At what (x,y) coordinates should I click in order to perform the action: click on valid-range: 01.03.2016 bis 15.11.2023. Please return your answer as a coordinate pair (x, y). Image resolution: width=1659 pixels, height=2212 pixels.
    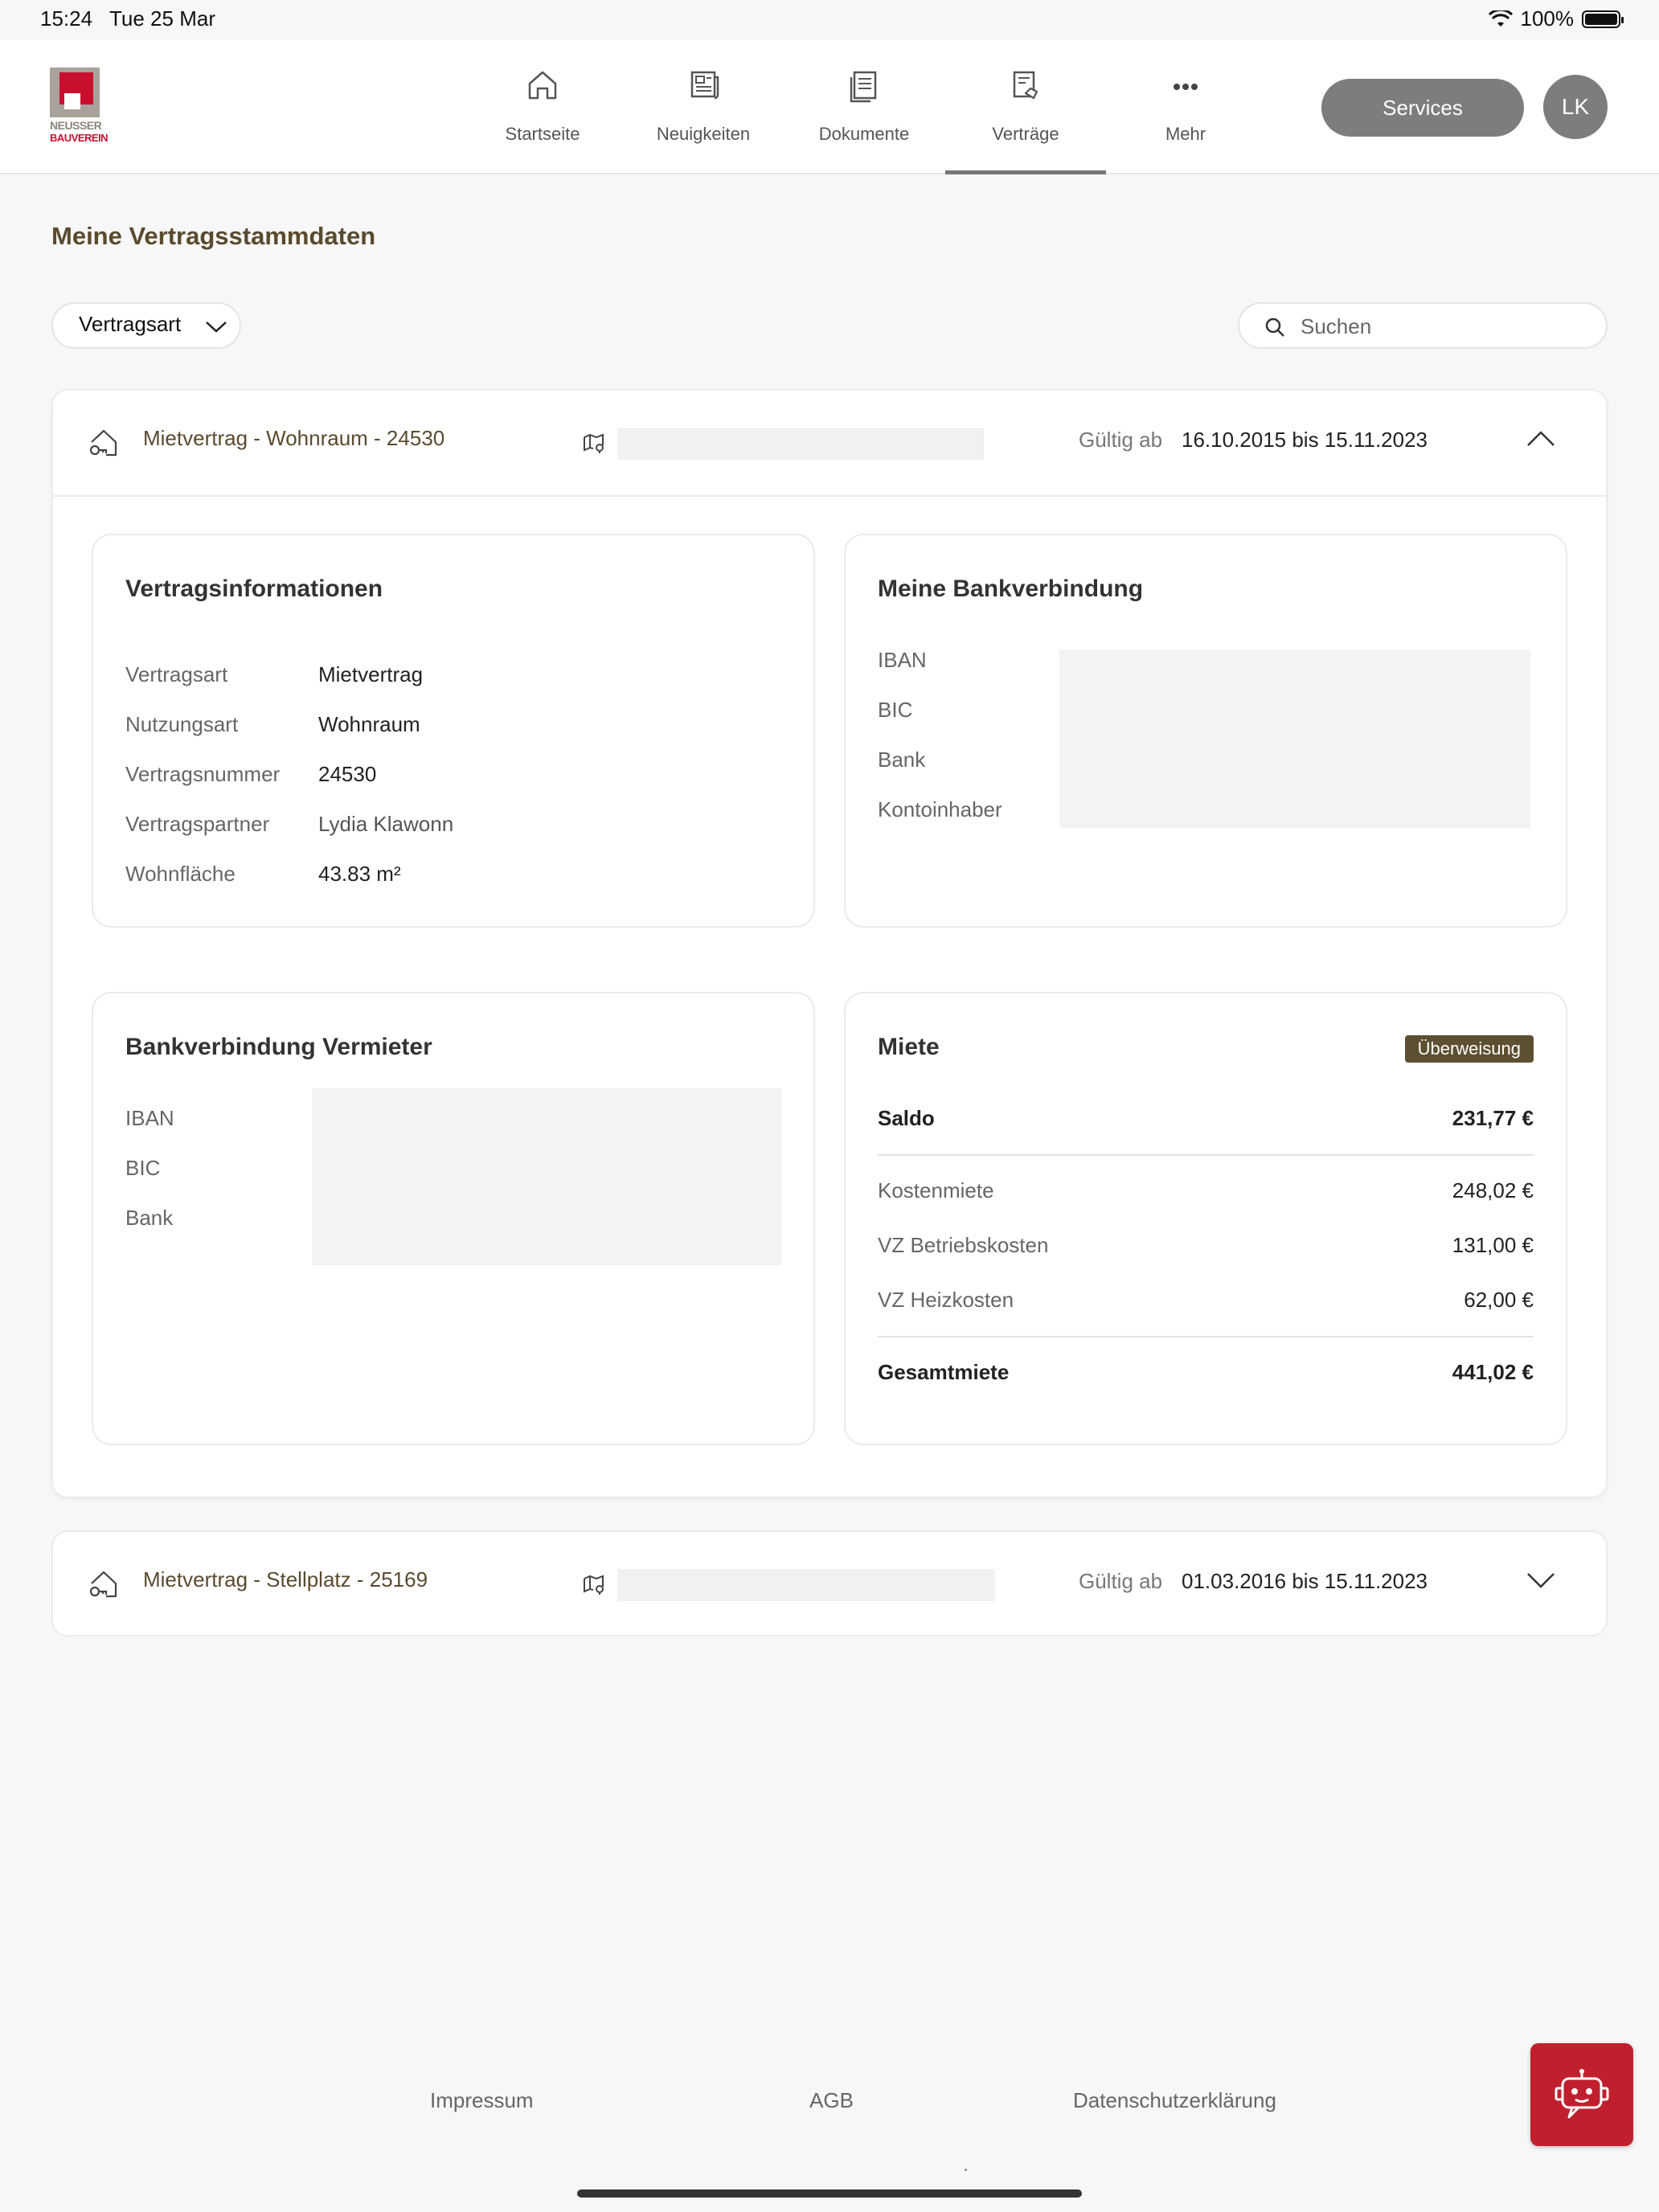
    Looking at the image, I should click on (1305, 1581).